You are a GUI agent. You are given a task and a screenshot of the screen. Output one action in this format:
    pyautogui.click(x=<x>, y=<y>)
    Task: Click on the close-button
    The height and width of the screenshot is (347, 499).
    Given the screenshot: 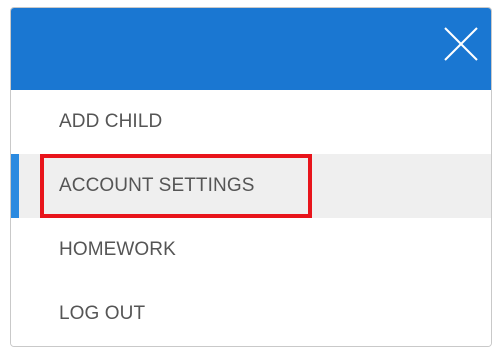 What is the action you would take?
    pyautogui.click(x=461, y=44)
    